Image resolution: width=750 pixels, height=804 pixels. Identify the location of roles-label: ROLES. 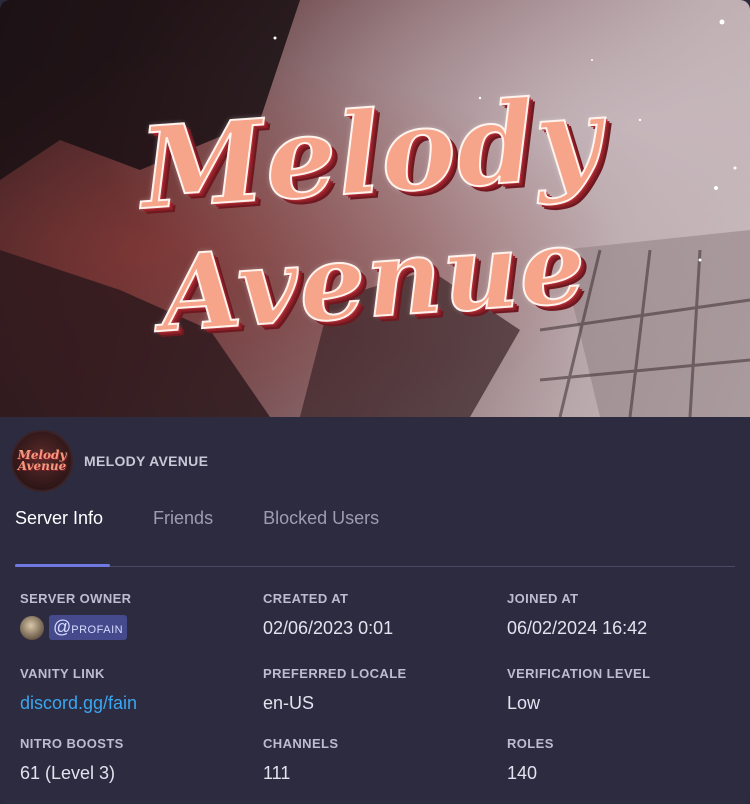
(530, 743).